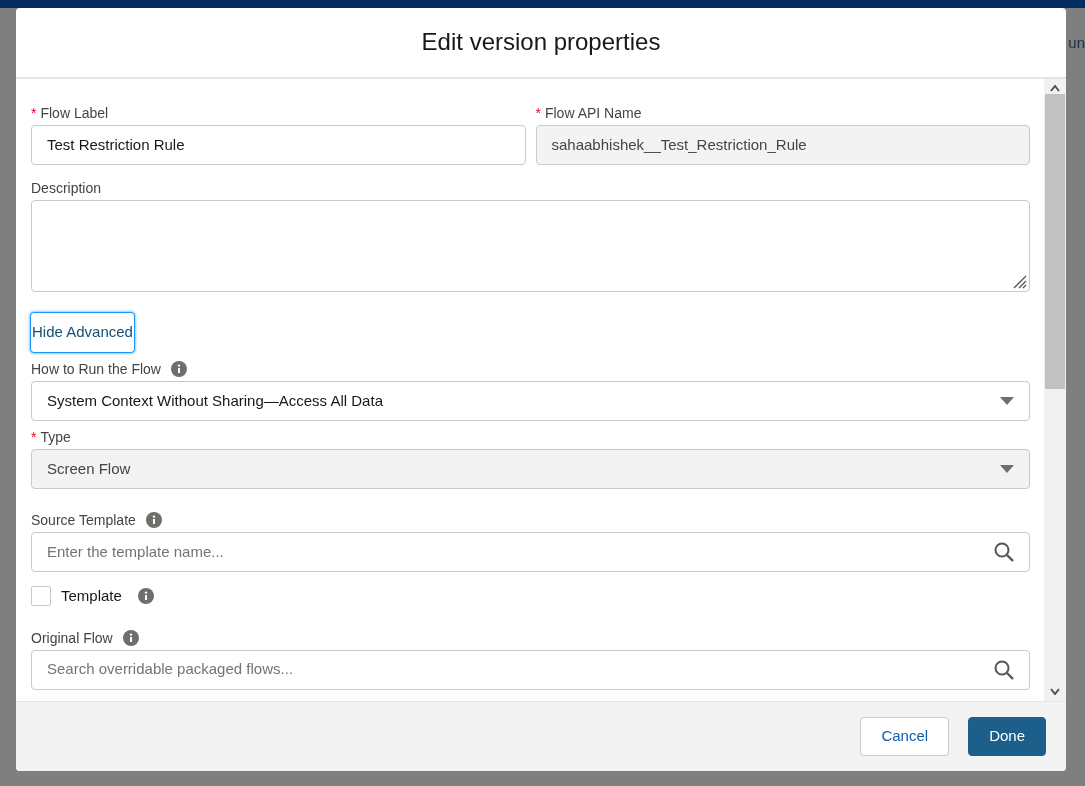 This screenshot has width=1085, height=786. Describe the element at coordinates (1055, 88) in the screenshot. I see `scroll-up-icon` at that location.